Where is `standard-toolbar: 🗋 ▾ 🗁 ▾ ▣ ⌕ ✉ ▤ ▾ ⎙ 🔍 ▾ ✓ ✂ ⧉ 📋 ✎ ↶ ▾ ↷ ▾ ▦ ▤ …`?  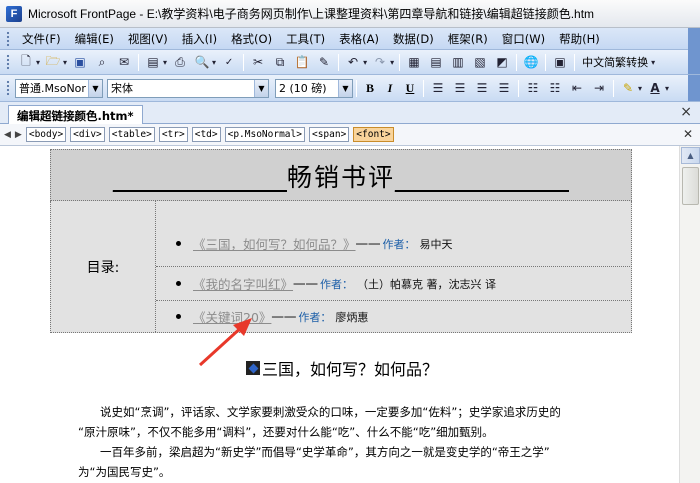
standard-toolbar: 🗋 ▾ 🗁 ▾ ▣ ⌕ ✉ ▤ ▾ ⎙ 🔍 ▾ ✓ ✂ ⧉ 📋 ✎ ↶ ▾ ↷ ▾ ▦ ▤ … is located at coordinates (350, 62).